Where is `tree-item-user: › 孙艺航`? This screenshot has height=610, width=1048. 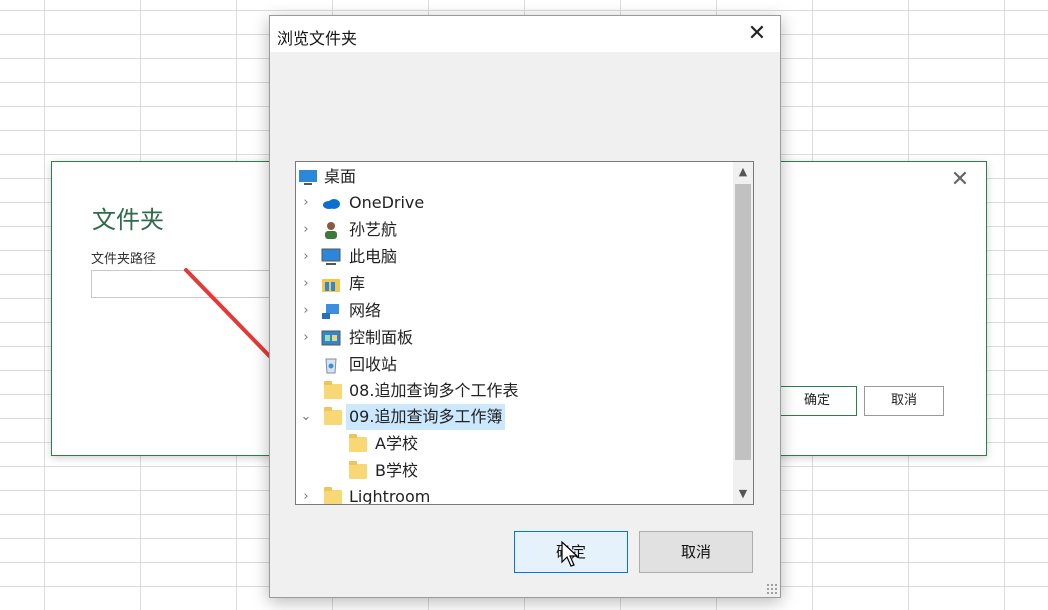 tree-item-user: › 孙艺航 is located at coordinates (514, 230).